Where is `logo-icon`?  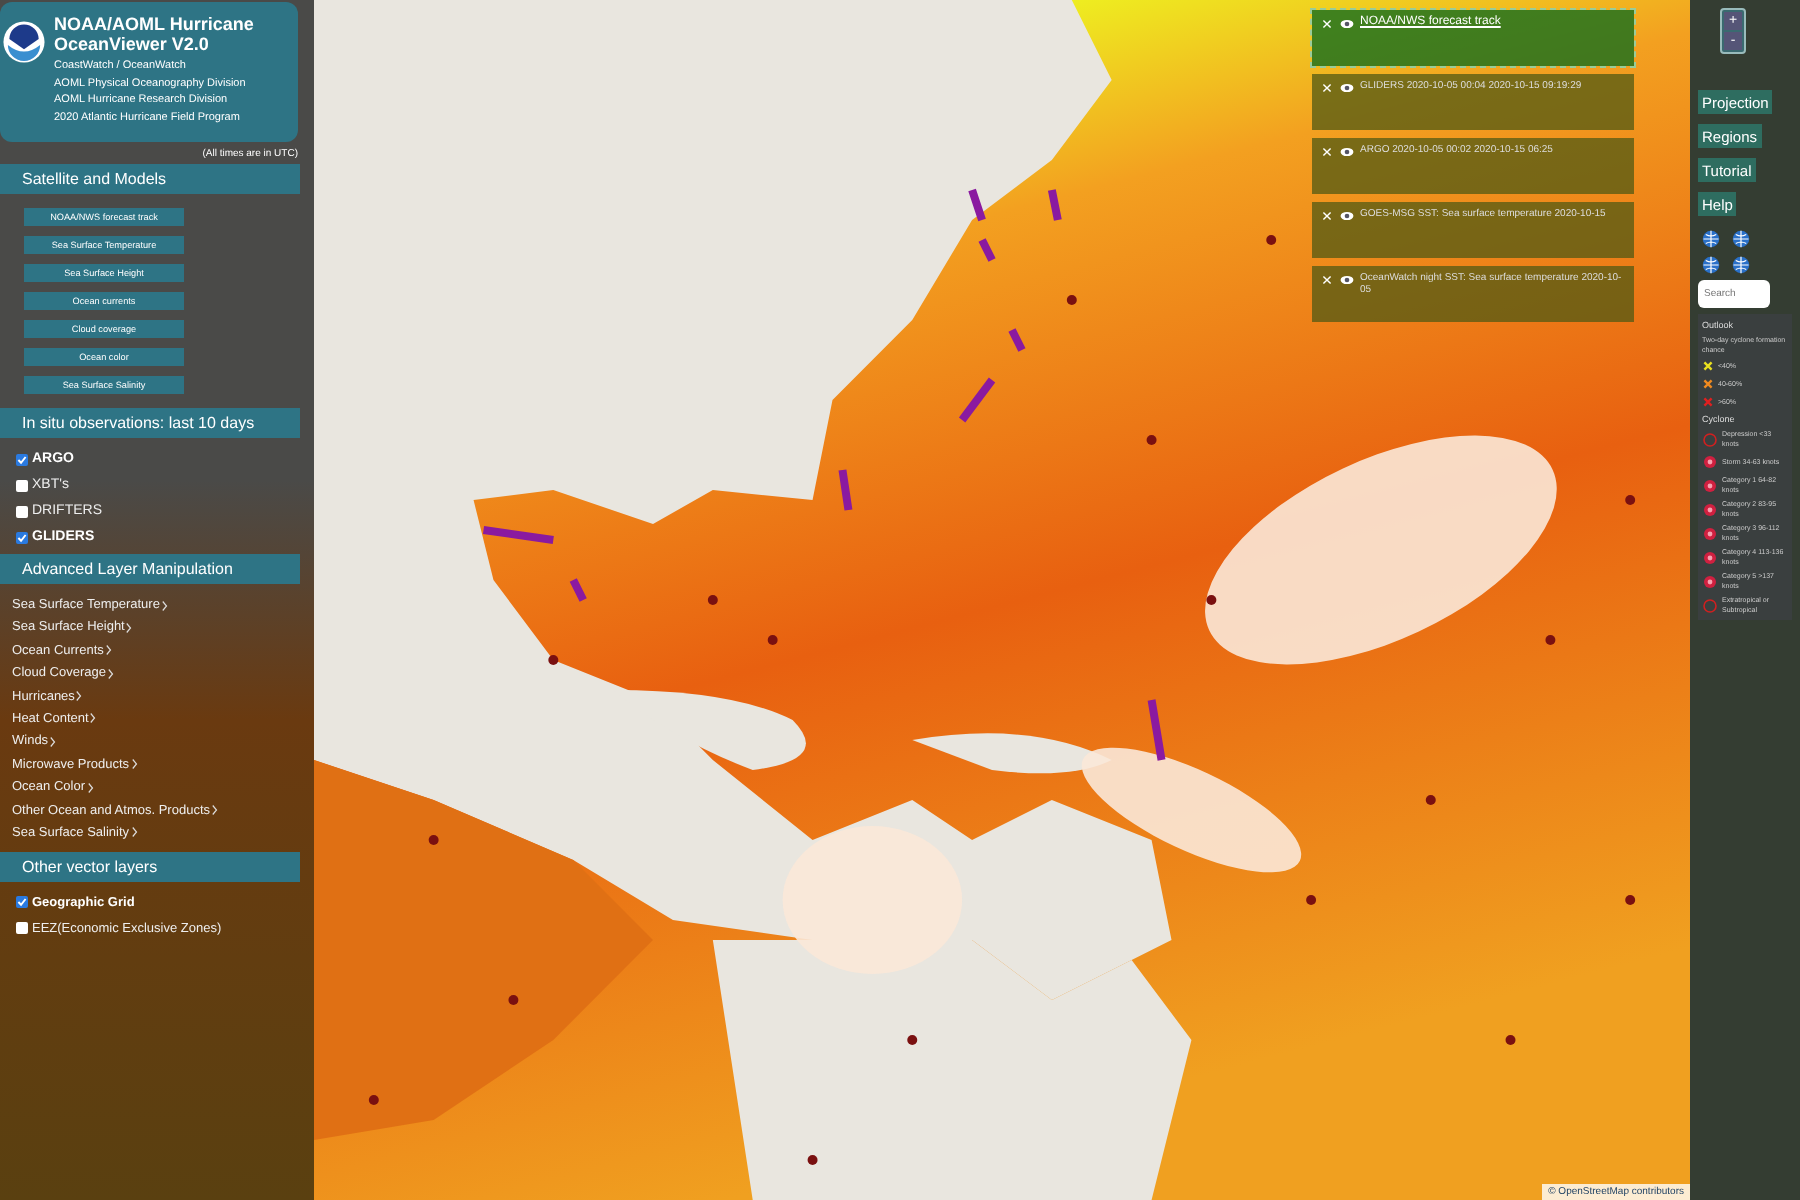 logo-icon is located at coordinates (24, 42).